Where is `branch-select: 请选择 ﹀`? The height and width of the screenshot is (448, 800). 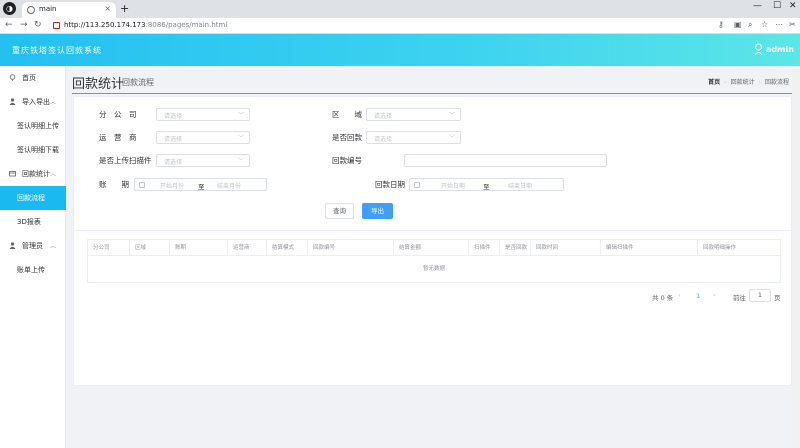 branch-select: 请选择 ﹀ is located at coordinates (203, 114).